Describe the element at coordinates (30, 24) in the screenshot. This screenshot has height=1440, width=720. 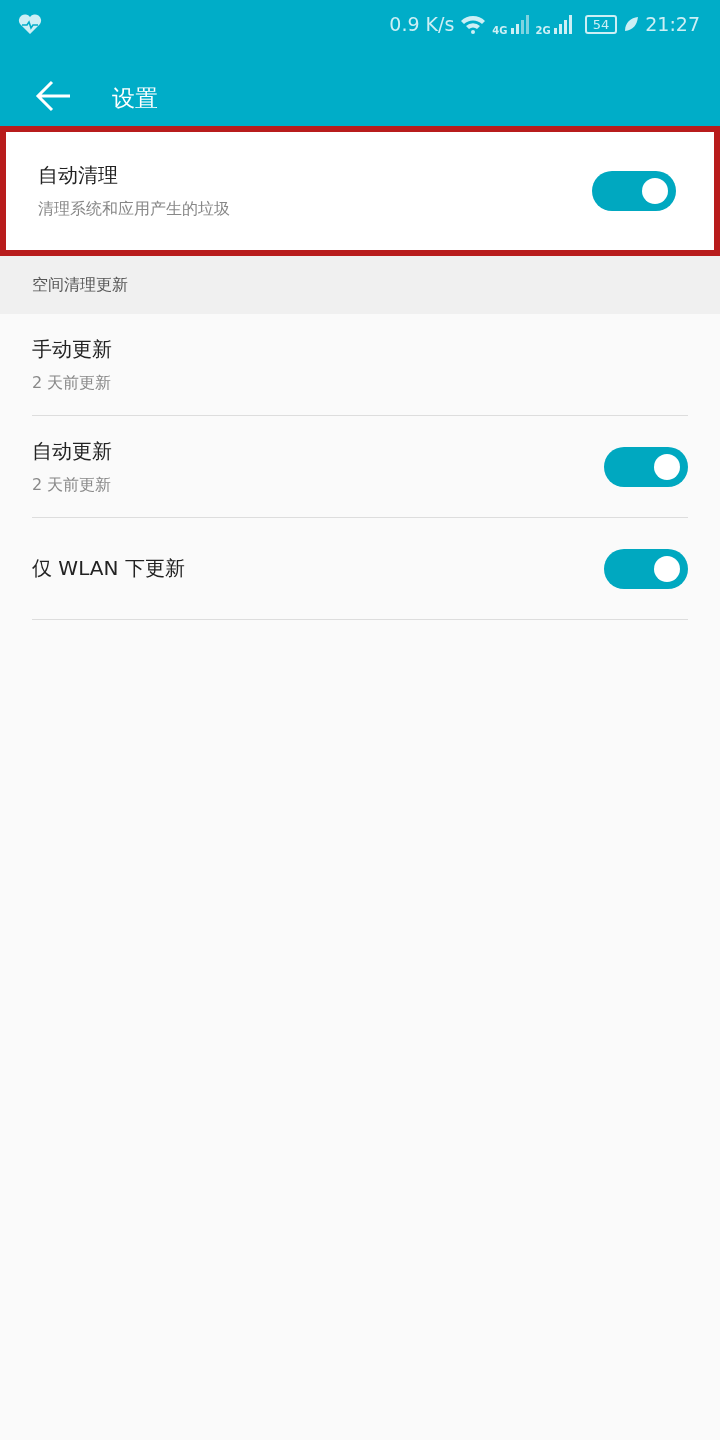
I see `heart-pulse-icon` at that location.